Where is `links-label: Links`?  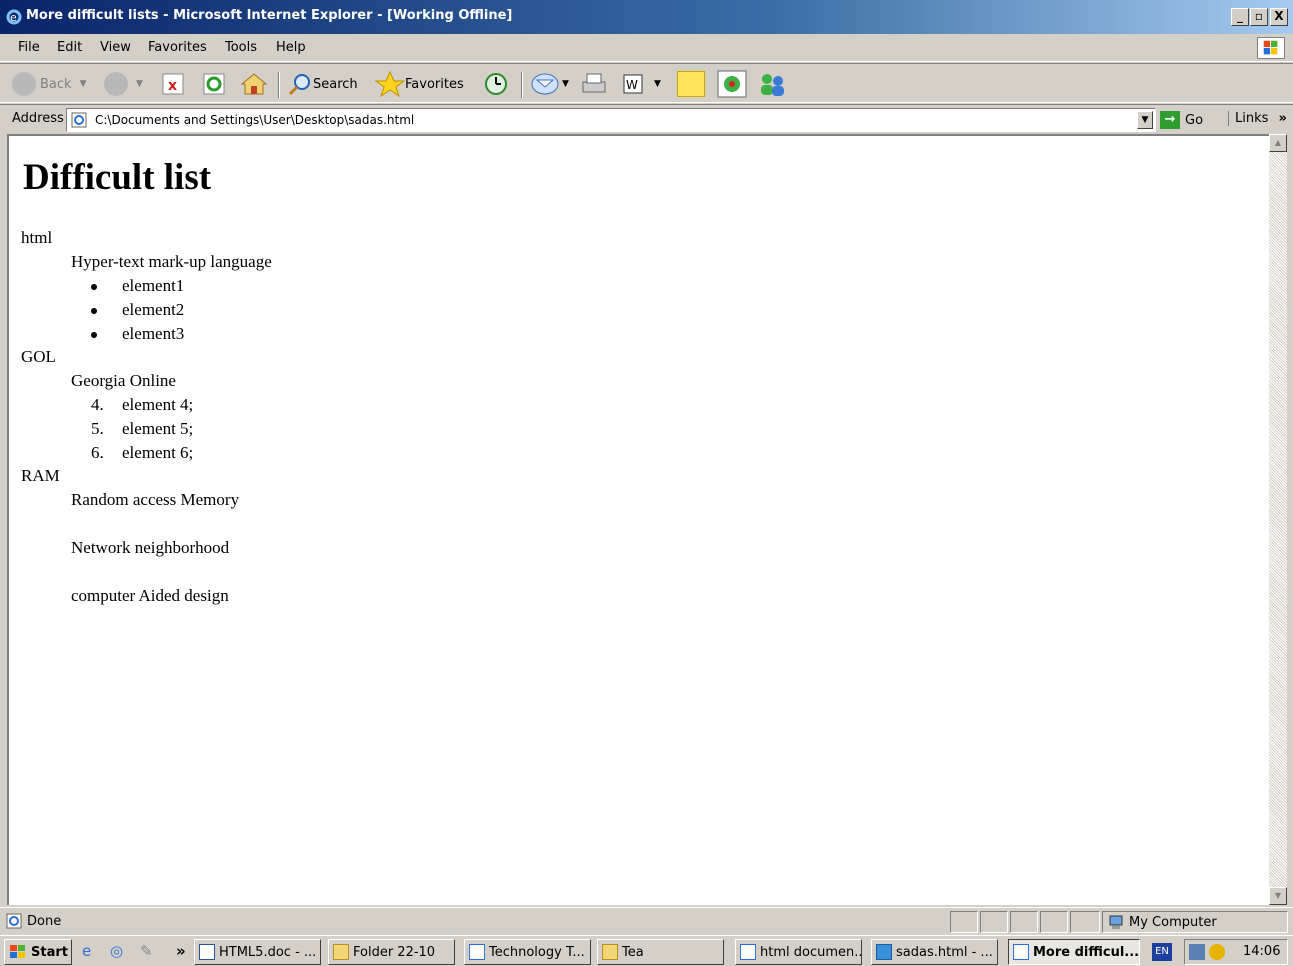 links-label: Links is located at coordinates (1252, 118).